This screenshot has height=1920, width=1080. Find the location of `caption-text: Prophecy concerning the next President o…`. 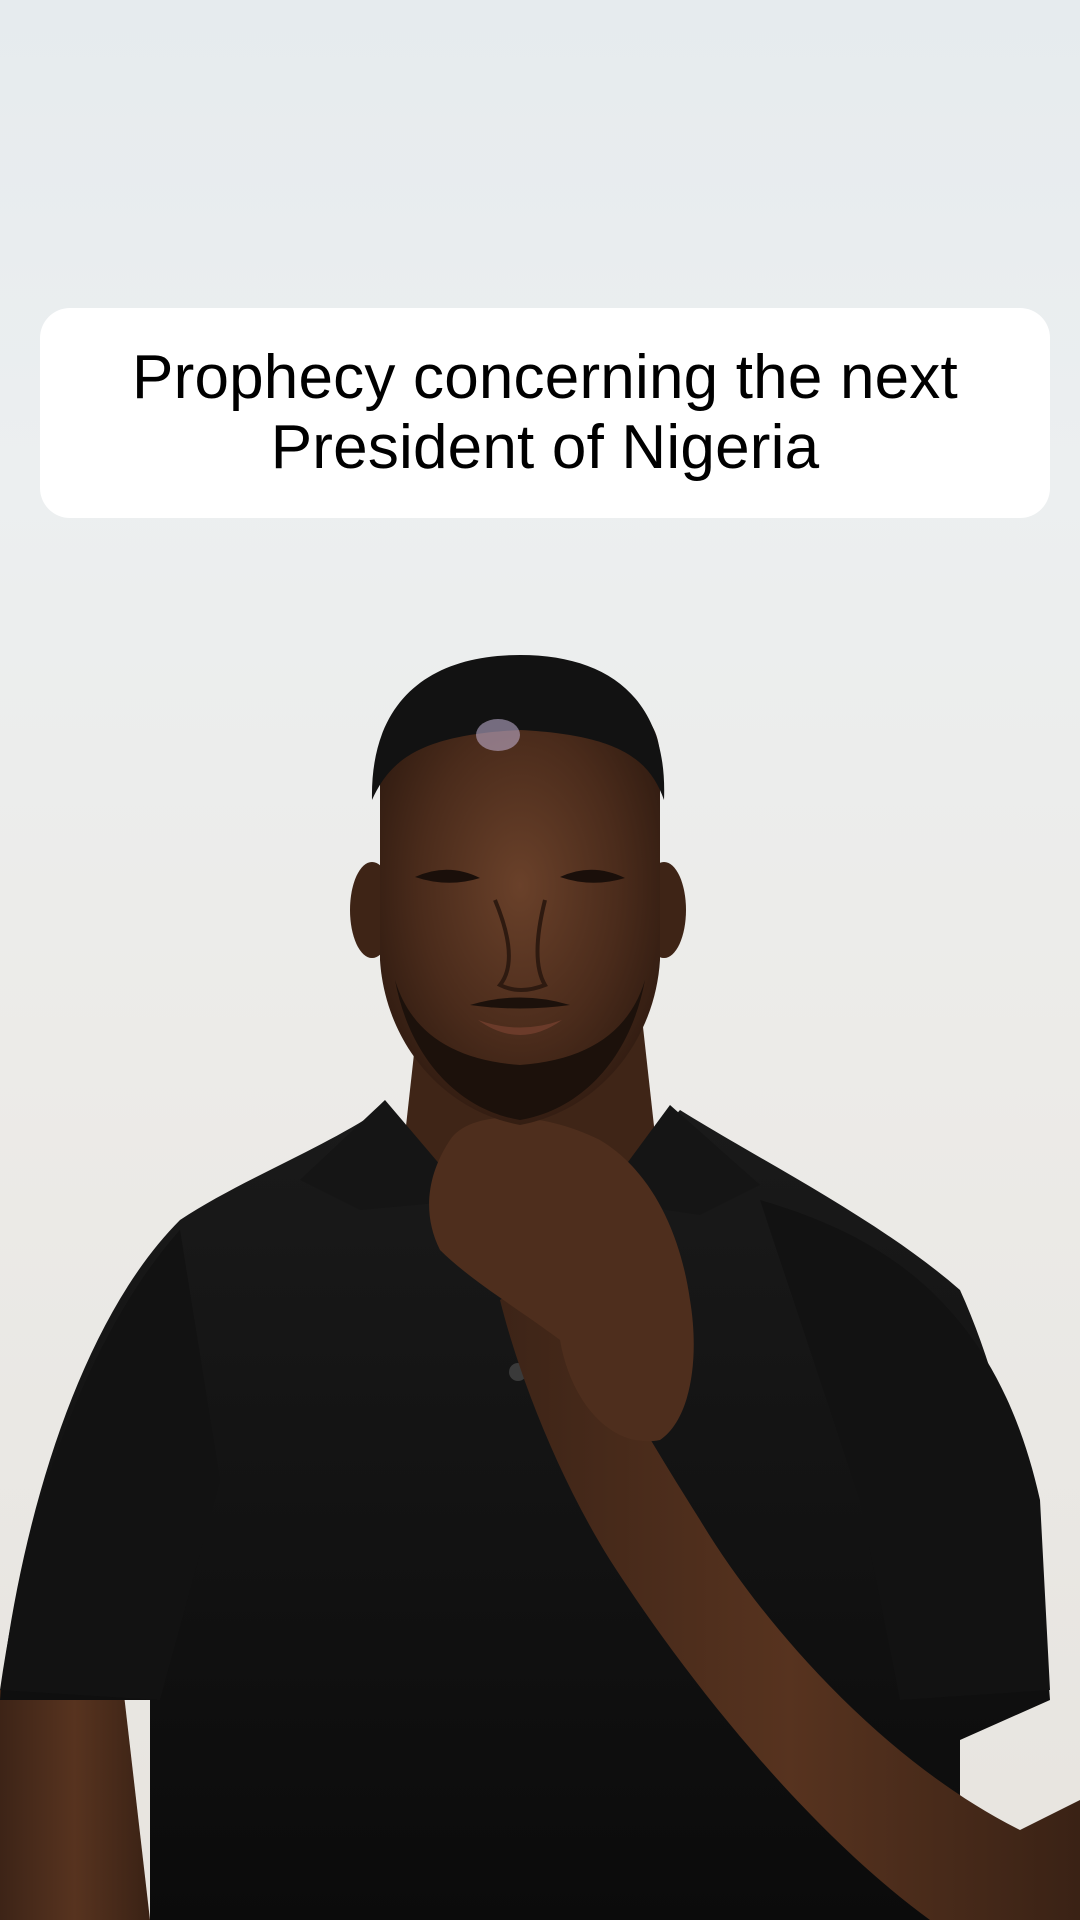

caption-text: Prophecy concerning the next President o… is located at coordinates (545, 412).